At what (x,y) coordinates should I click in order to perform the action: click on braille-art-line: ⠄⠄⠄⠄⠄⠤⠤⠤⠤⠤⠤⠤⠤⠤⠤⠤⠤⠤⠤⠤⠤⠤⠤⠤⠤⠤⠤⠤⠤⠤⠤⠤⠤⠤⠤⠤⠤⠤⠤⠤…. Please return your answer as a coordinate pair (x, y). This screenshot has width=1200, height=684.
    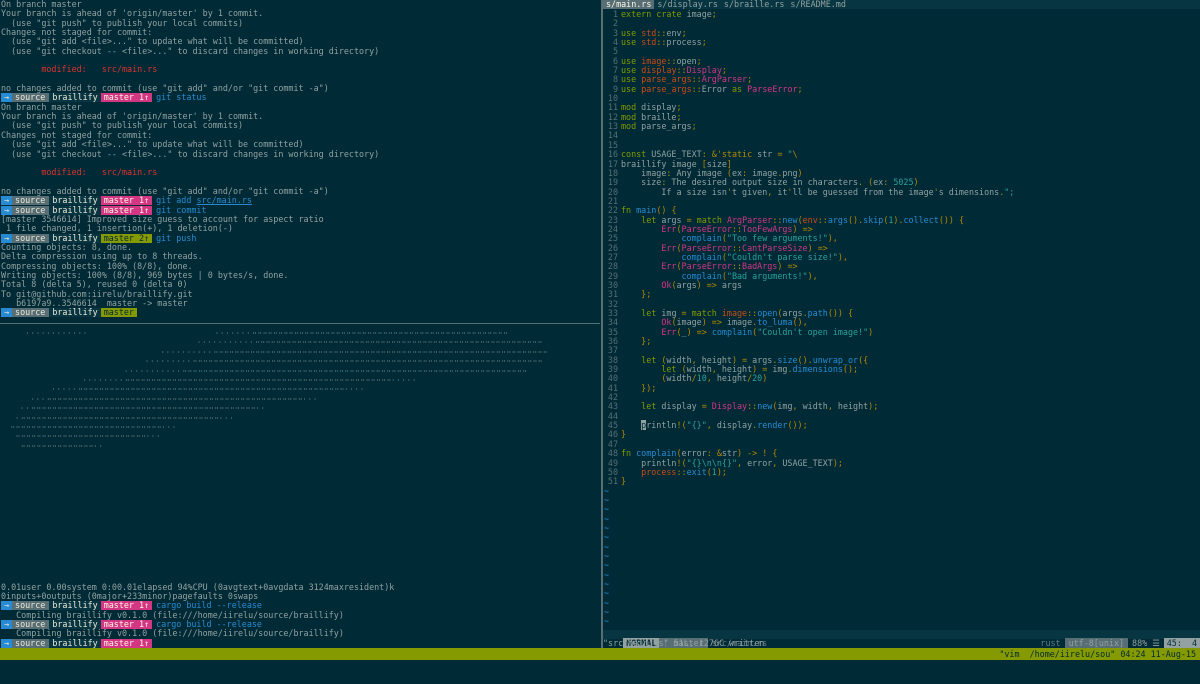
    Looking at the image, I should click on (209, 388).